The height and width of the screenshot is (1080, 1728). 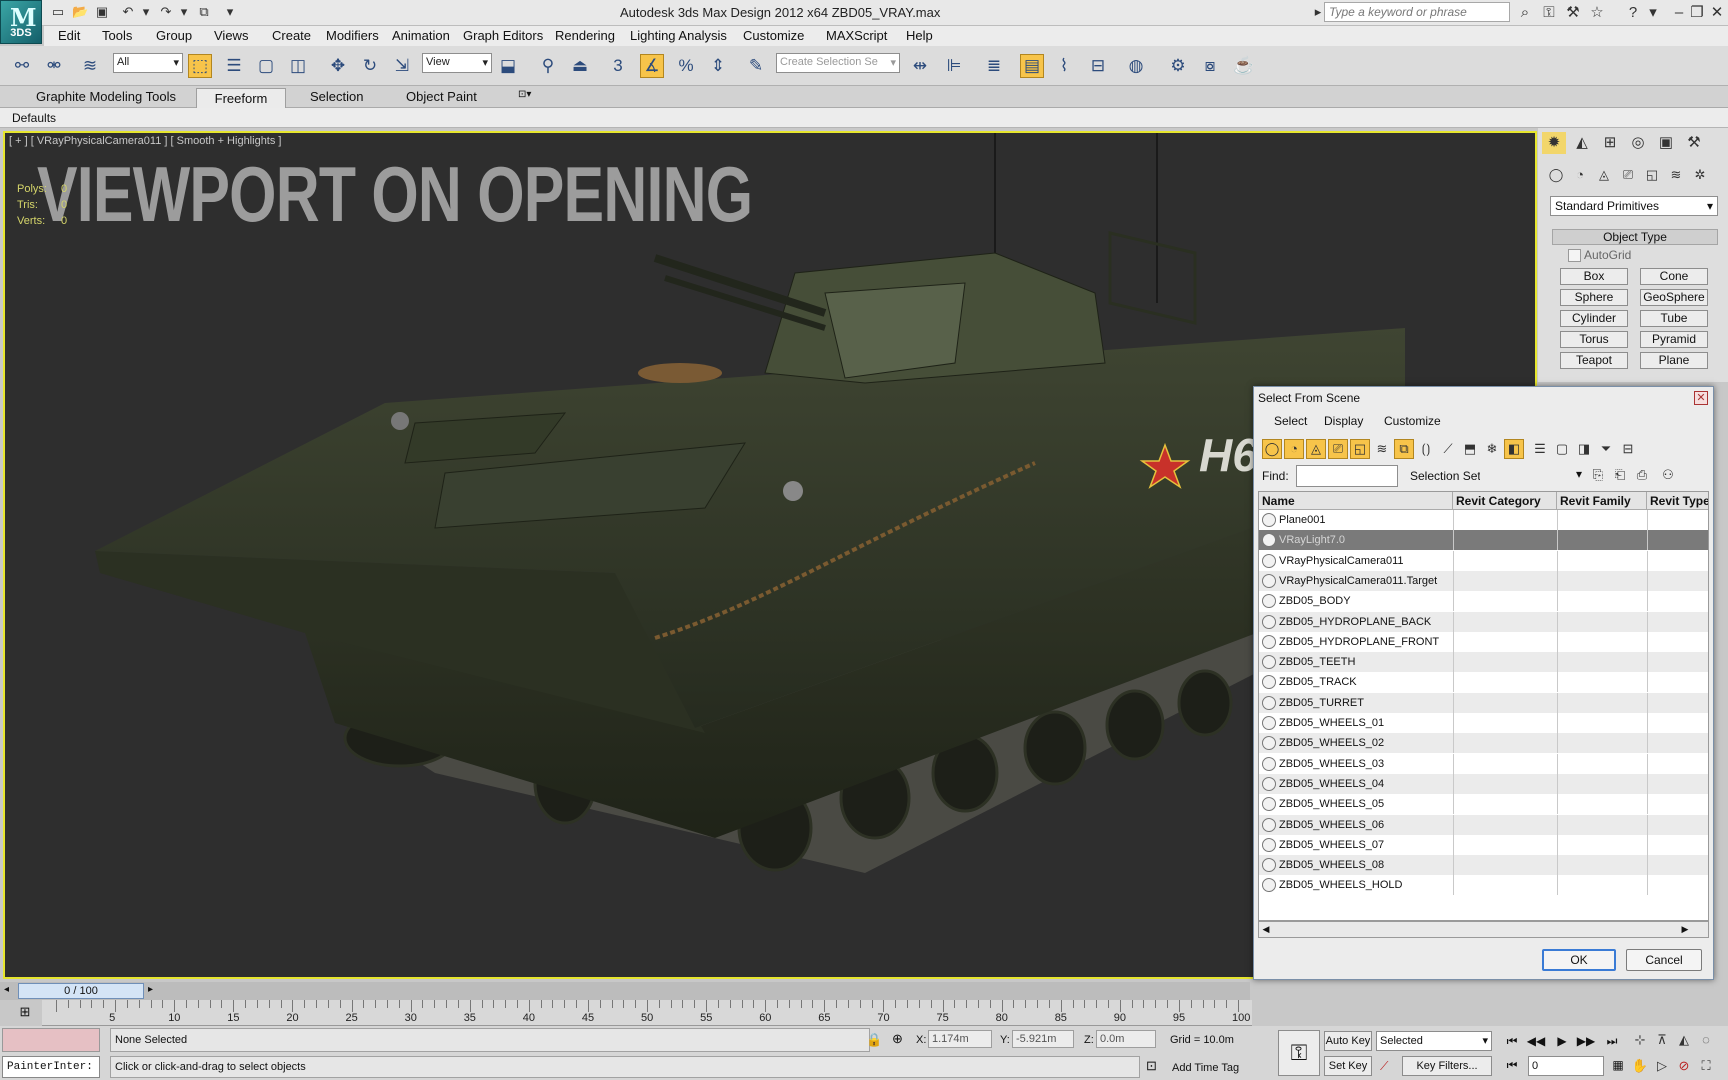 What do you see at coordinates (69, 35) in the screenshot?
I see `menu-edit: Edit` at bounding box center [69, 35].